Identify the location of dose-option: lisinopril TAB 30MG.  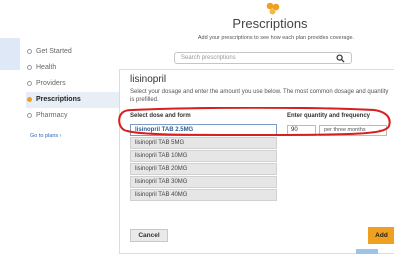
(203, 182).